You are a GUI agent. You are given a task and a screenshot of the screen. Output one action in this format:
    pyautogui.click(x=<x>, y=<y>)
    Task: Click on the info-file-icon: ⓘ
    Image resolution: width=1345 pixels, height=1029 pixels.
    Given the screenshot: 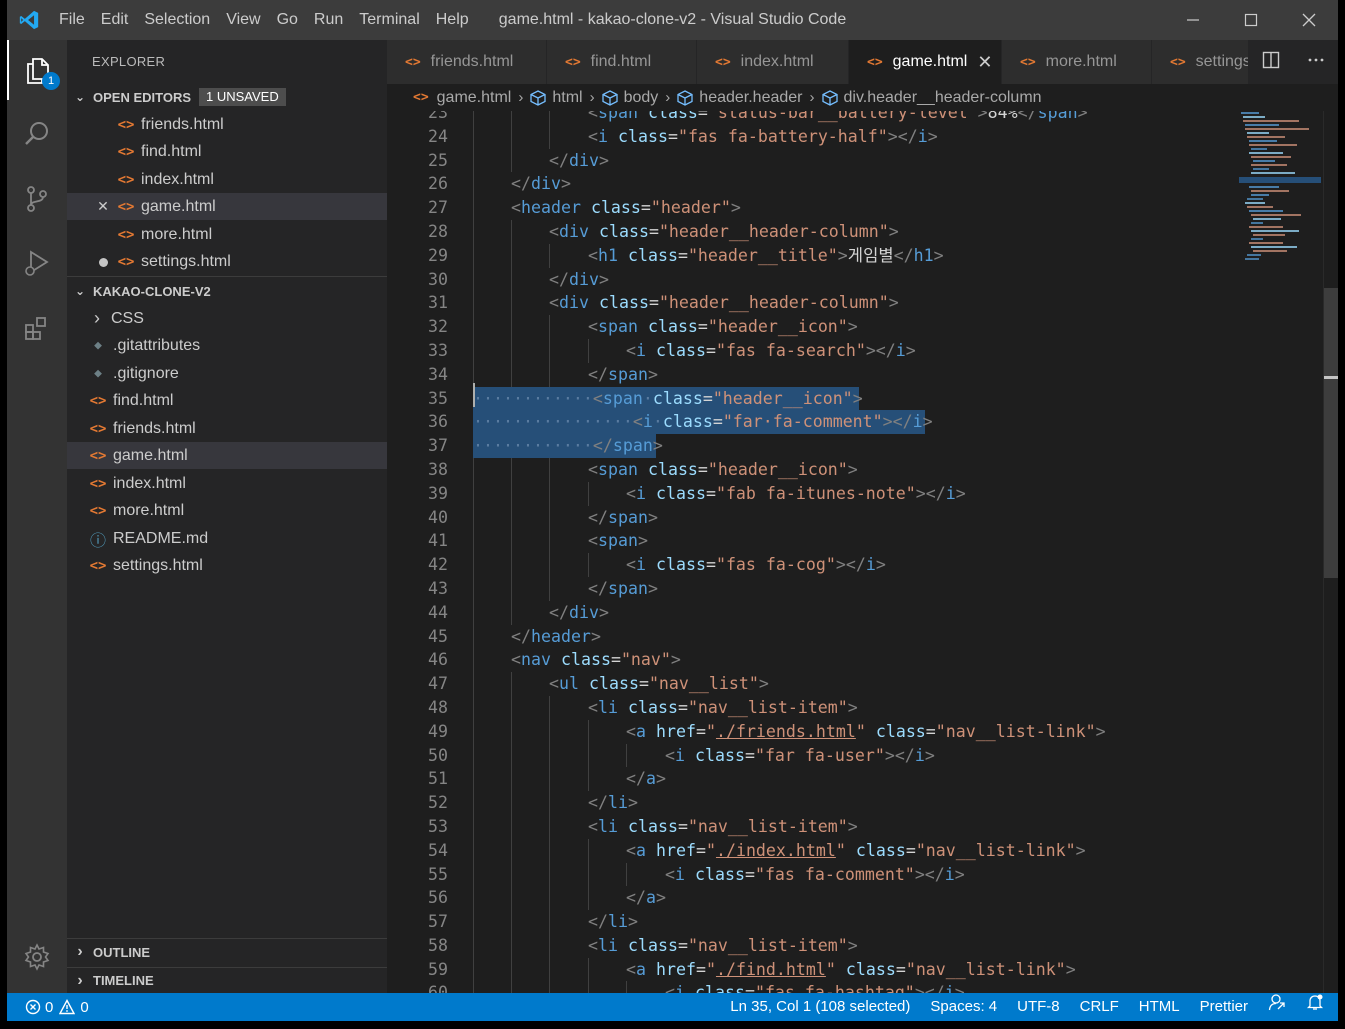 What is the action you would take?
    pyautogui.click(x=97, y=540)
    